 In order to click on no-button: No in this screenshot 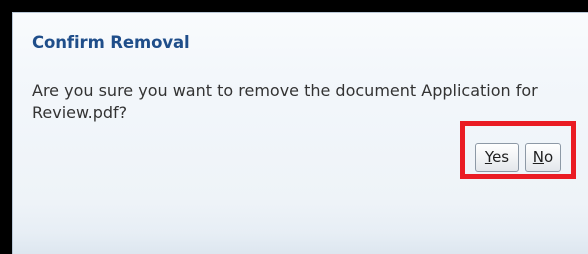, I will do `click(543, 157)`.